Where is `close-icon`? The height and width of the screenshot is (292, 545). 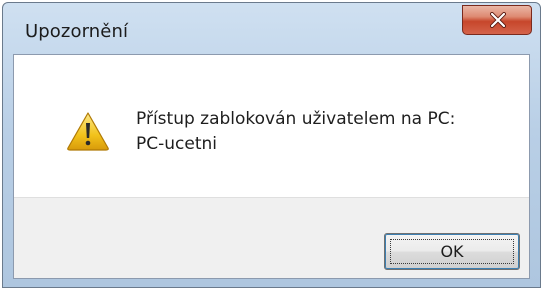 close-icon is located at coordinates (498, 20).